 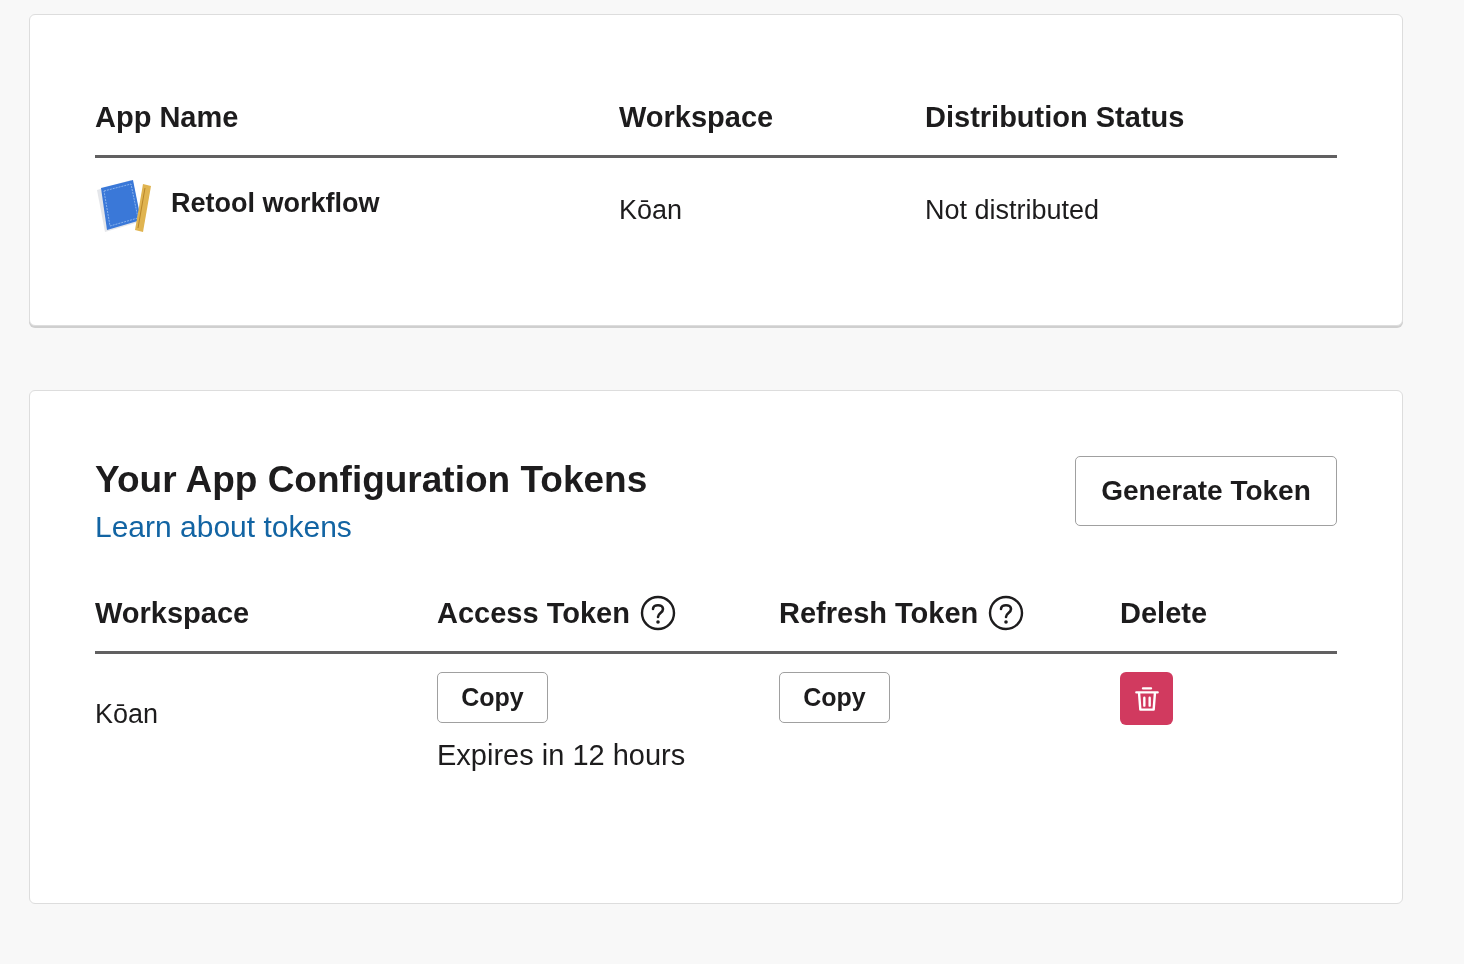 What do you see at coordinates (167, 117) in the screenshot?
I see `column-header: App Name` at bounding box center [167, 117].